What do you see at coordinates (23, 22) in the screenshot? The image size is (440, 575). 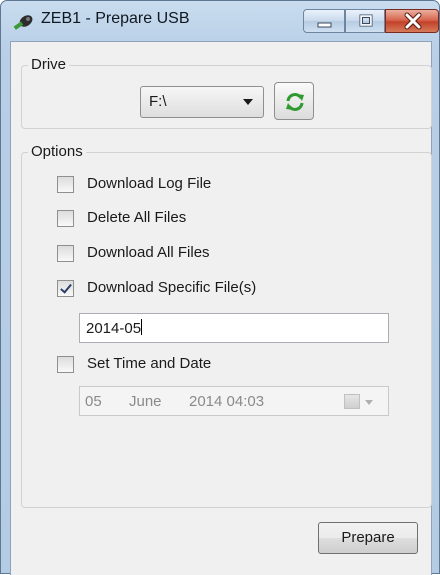 I see `zeb-app-icon` at bounding box center [23, 22].